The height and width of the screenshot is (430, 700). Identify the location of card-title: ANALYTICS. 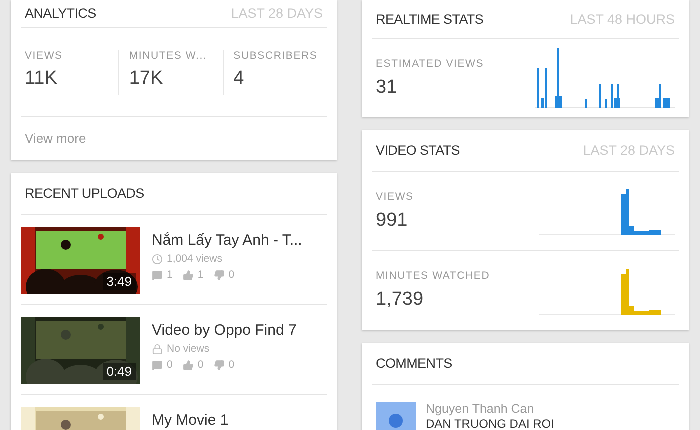
(60, 13).